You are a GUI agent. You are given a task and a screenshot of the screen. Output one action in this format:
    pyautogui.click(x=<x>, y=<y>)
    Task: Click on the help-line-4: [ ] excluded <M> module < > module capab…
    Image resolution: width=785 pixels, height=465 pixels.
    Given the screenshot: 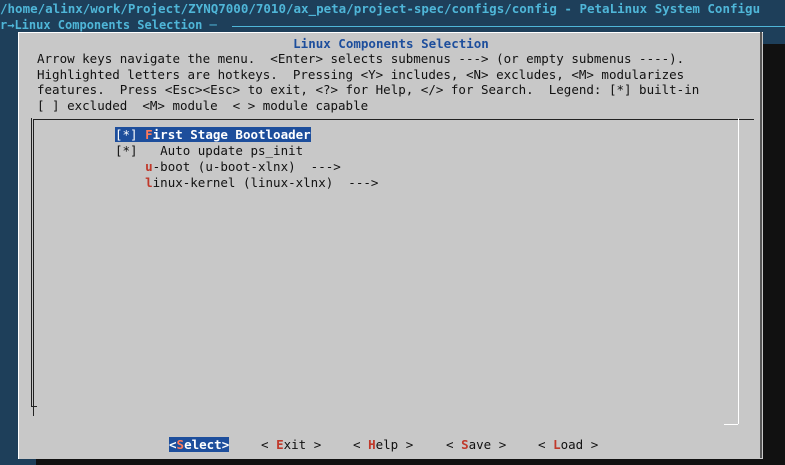 What is the action you would take?
    pyautogui.click(x=203, y=105)
    